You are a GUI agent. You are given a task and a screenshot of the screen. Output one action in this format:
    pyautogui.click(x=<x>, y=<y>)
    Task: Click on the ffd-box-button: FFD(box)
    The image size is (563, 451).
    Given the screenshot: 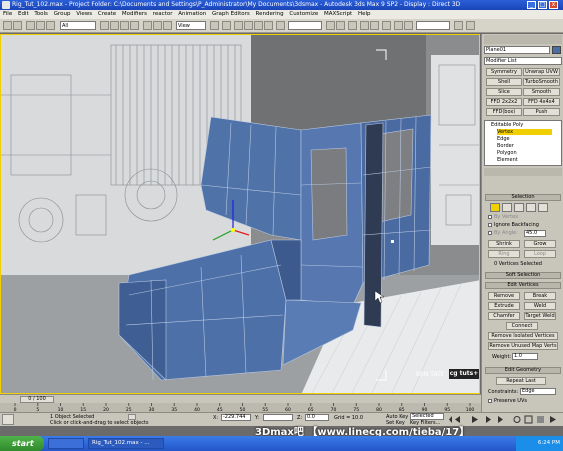 What is the action you would take?
    pyautogui.click(x=504, y=112)
    